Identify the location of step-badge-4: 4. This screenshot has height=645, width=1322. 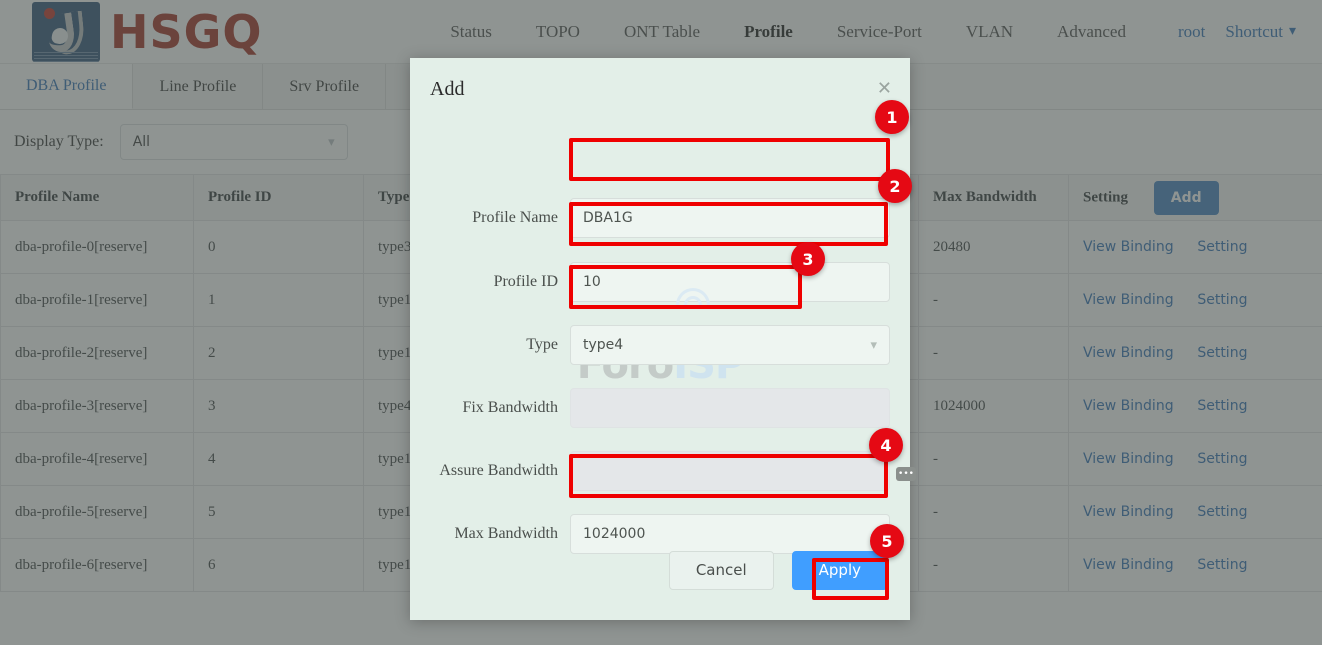
(886, 445).